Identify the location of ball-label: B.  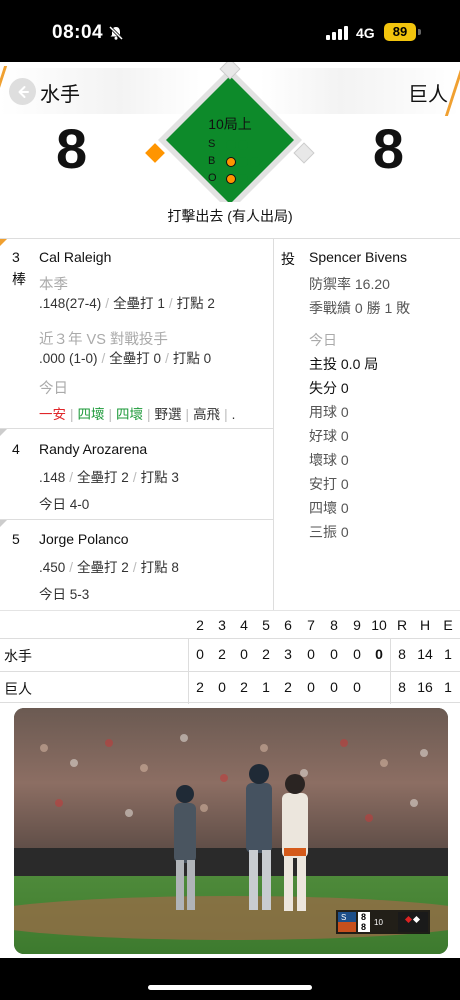
(212, 161).